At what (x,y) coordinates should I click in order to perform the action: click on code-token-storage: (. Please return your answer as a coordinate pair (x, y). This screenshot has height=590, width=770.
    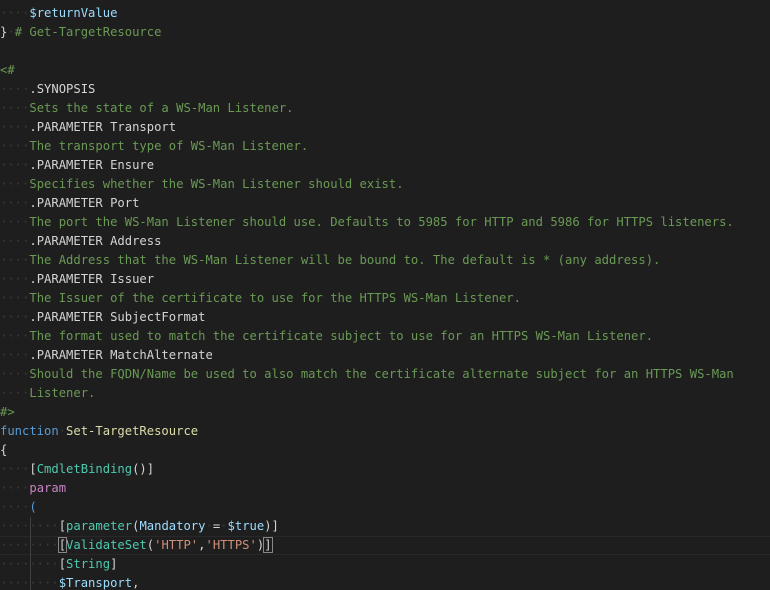
    Looking at the image, I should click on (33, 507).